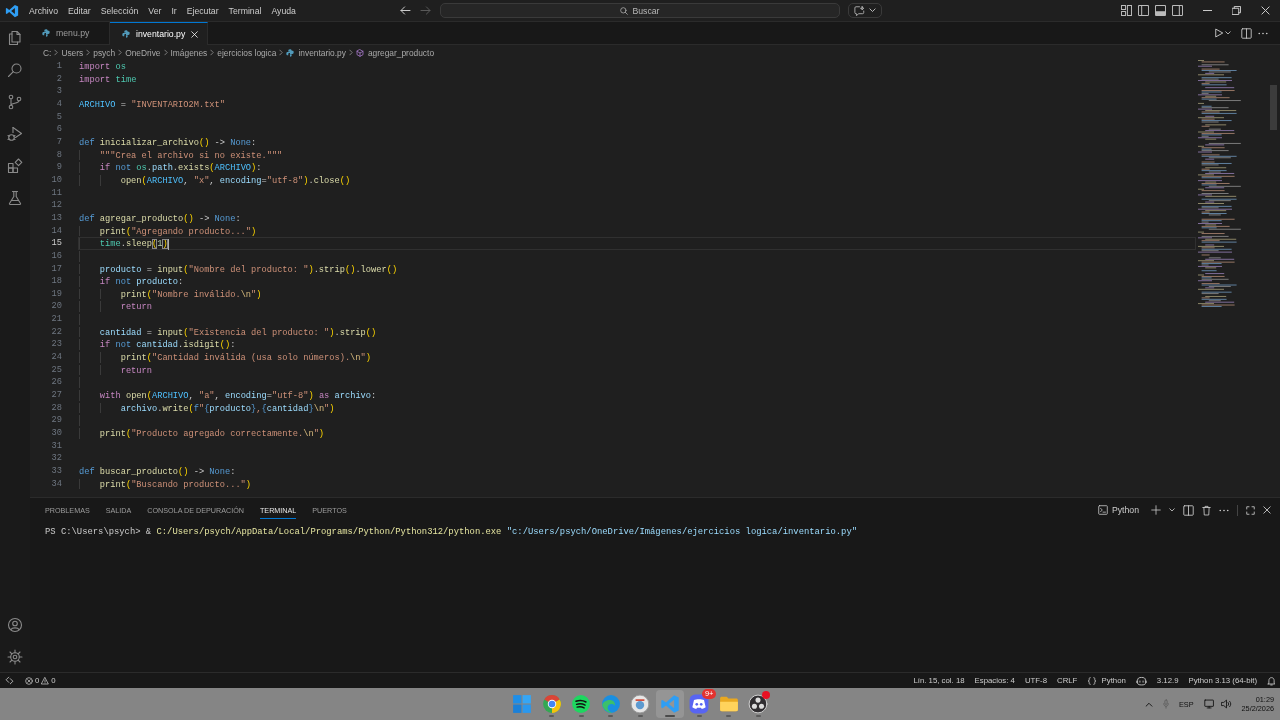  Describe the element at coordinates (1273, 107) in the screenshot. I see `scrollbar-thumb` at that location.